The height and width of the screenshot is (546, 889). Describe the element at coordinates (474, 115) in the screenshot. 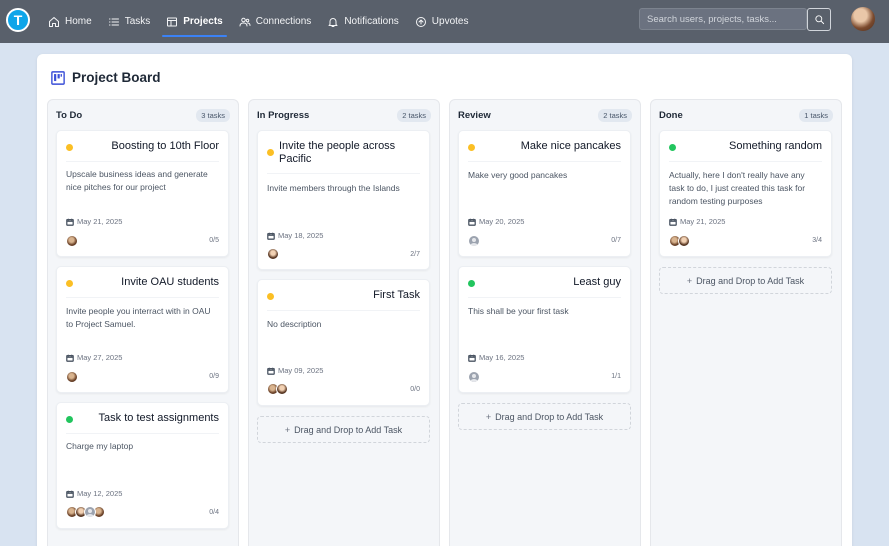

I see `column-title: Review` at that location.